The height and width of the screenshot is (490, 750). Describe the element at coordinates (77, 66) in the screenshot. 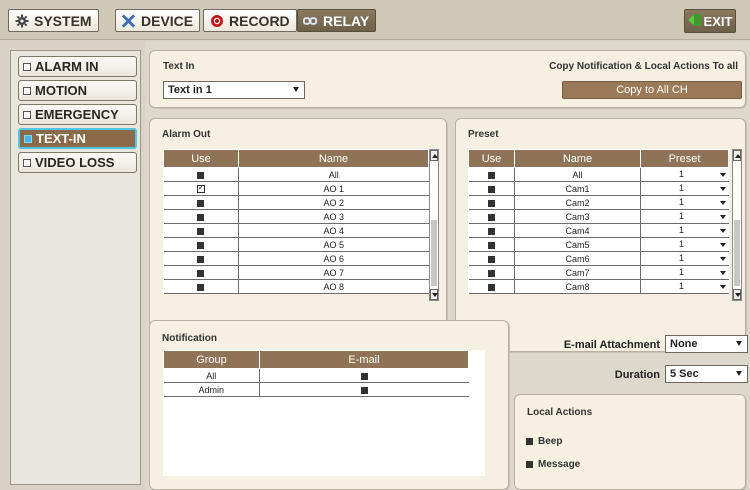

I see `sidebar-item-alarm-in: ALARM IN` at that location.